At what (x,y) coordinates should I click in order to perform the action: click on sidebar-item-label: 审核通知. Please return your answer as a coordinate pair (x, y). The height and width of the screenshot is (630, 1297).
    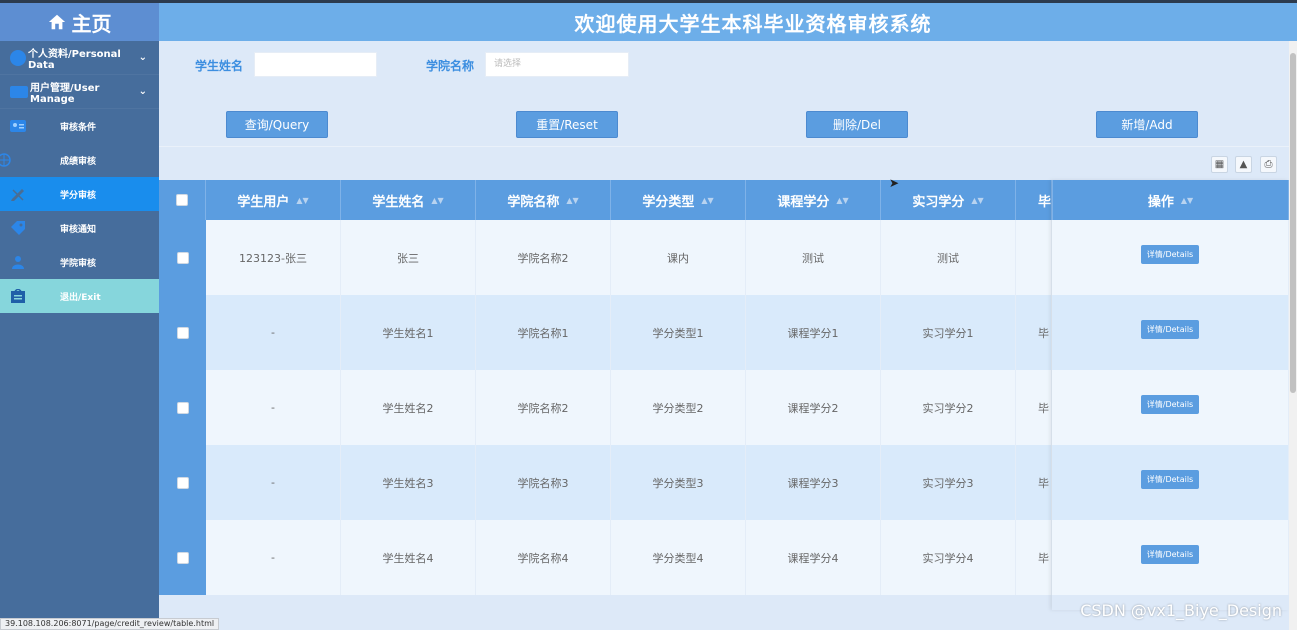
    Looking at the image, I should click on (78, 229).